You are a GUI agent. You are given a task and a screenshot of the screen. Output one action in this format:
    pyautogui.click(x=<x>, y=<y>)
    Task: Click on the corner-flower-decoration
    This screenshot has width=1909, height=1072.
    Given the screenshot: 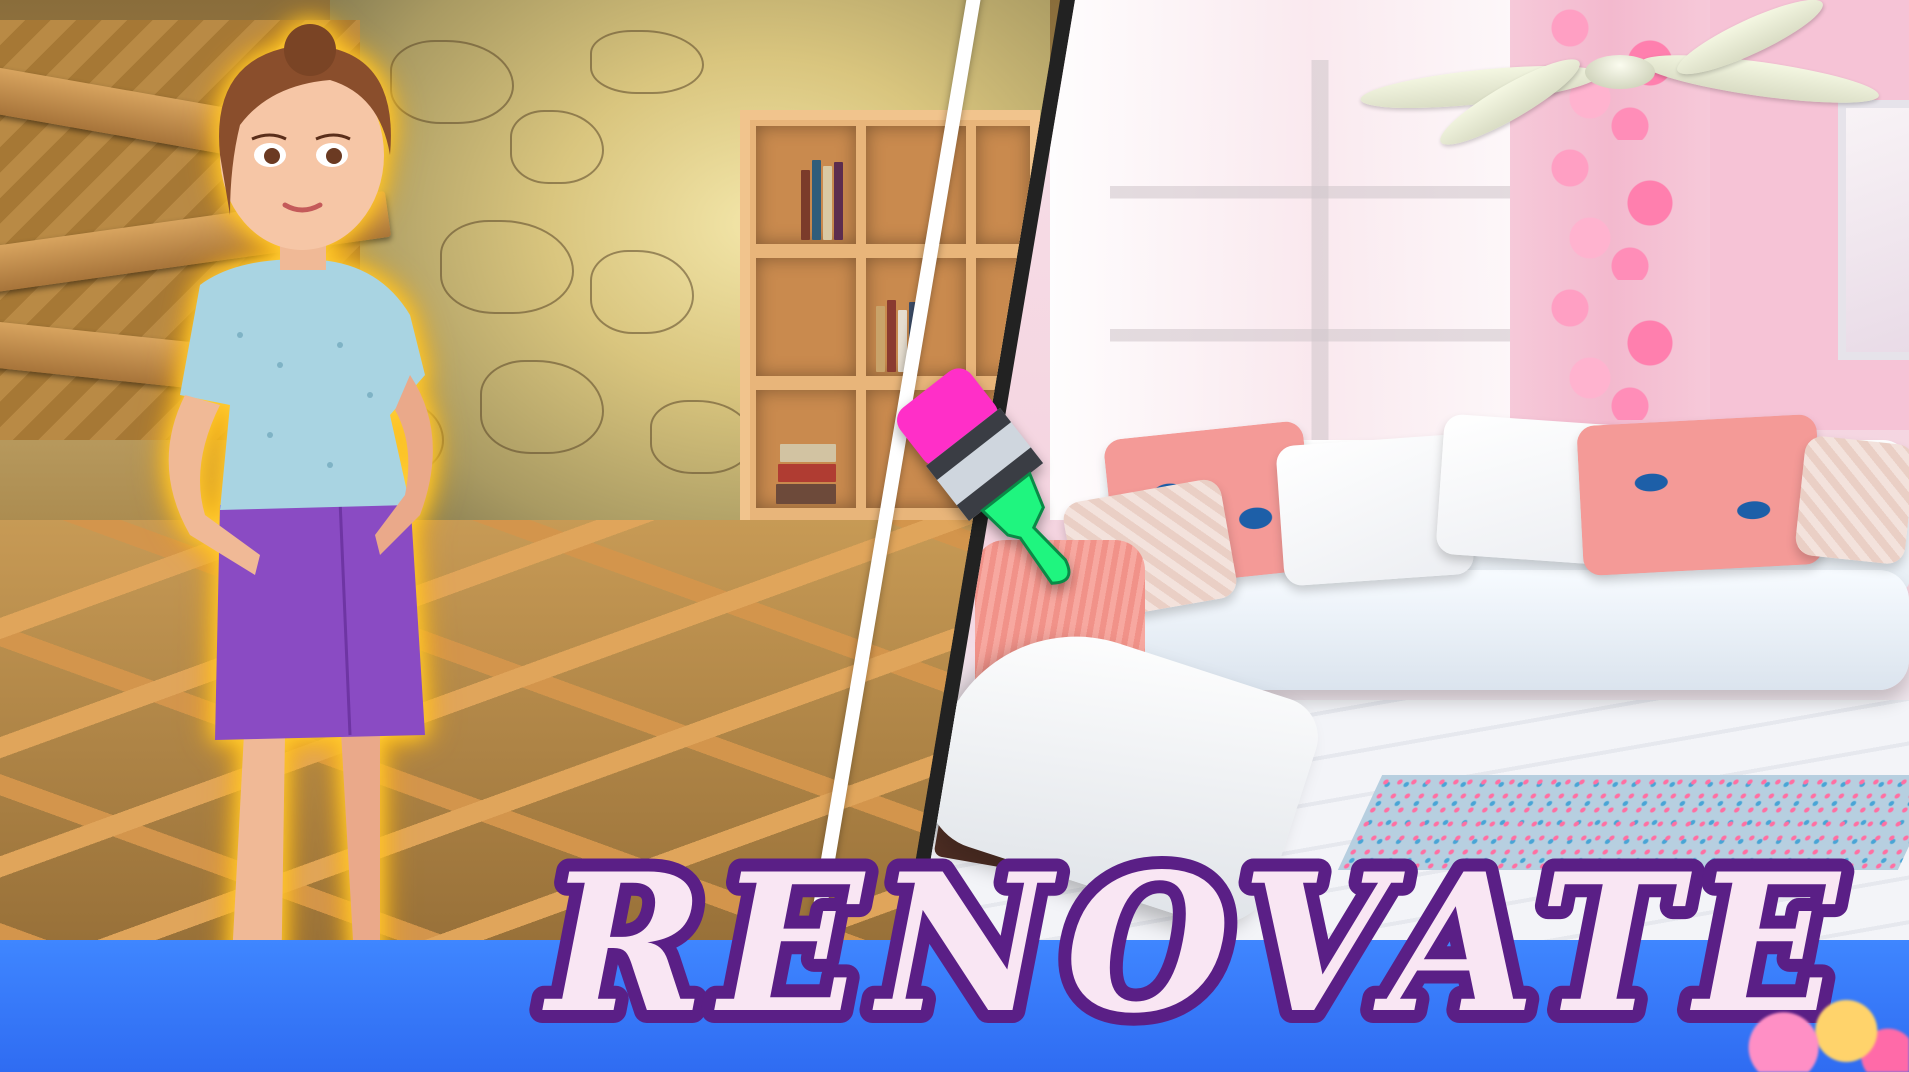 What is the action you would take?
    pyautogui.click(x=1804, y=1031)
    